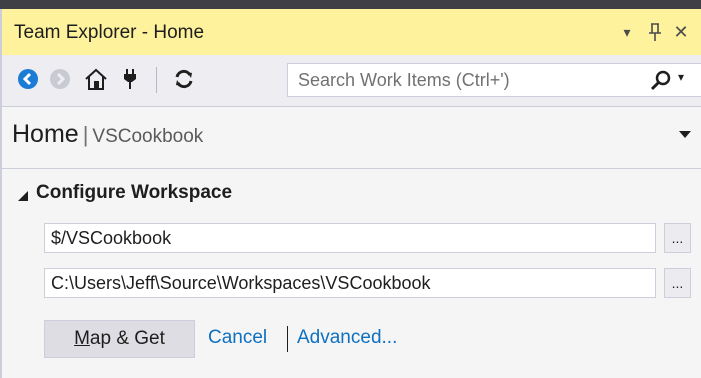 The width and height of the screenshot is (701, 378). Describe the element at coordinates (45, 134) in the screenshot. I see `page-title: Home` at that location.